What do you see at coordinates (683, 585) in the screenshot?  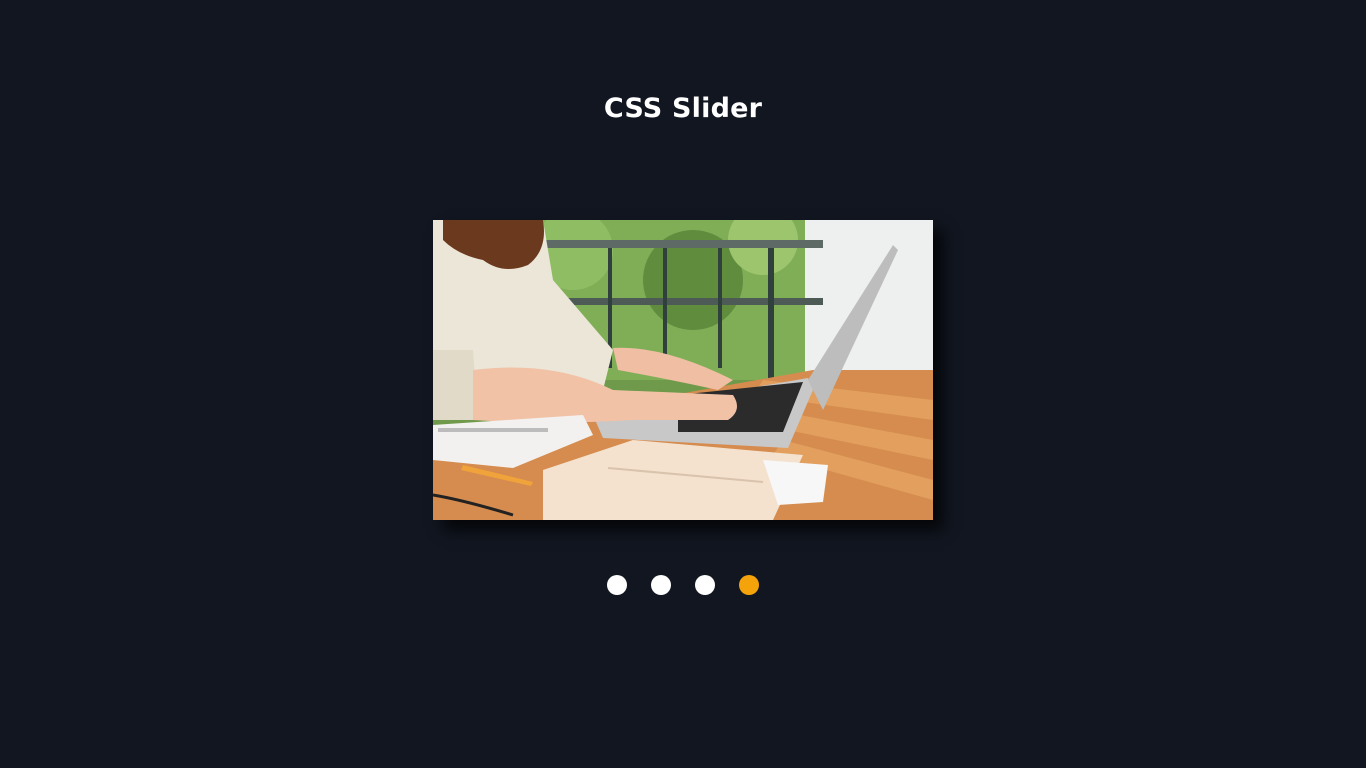 I see `slider-pagination` at bounding box center [683, 585].